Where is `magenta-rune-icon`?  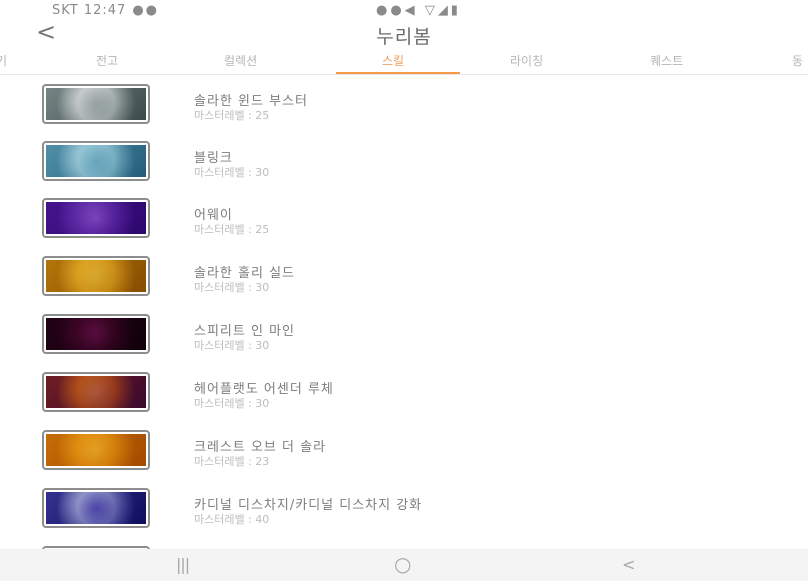
magenta-rune-icon is located at coordinates (96, 334).